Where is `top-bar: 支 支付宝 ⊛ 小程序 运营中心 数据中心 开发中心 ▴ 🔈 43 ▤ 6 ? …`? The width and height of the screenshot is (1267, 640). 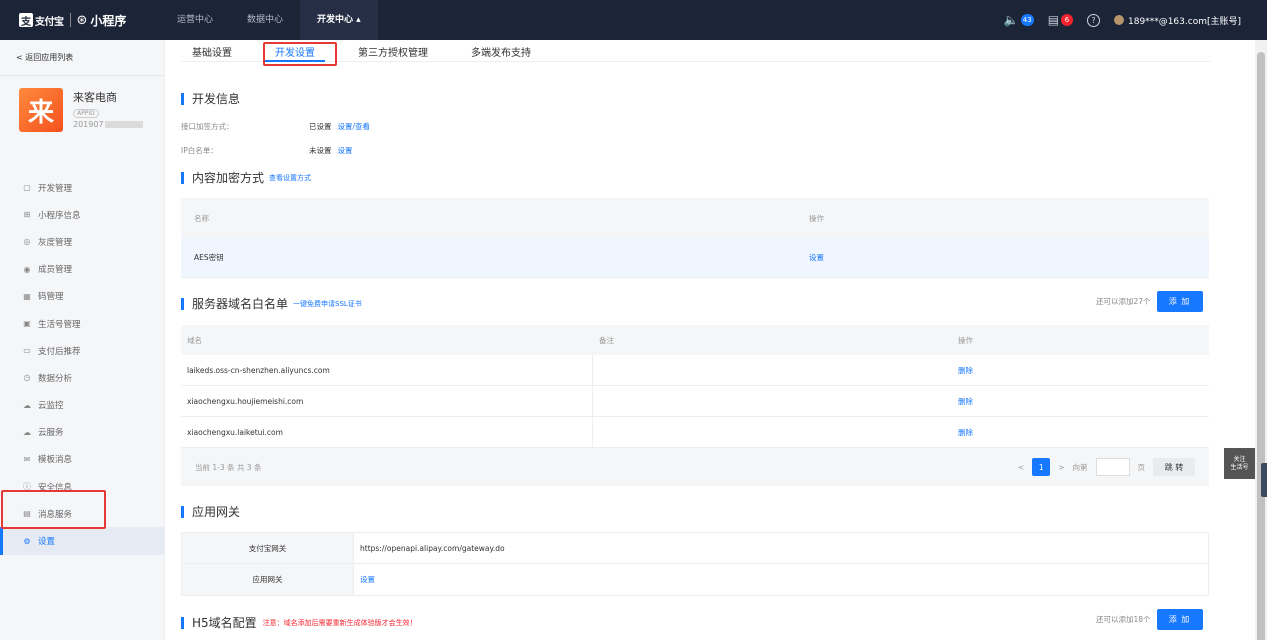
top-bar: 支 支付宝 ⊛ 小程序 运营中心 数据中心 开发中心 ▴ 🔈 43 ▤ 6 ? … is located at coordinates (633, 20).